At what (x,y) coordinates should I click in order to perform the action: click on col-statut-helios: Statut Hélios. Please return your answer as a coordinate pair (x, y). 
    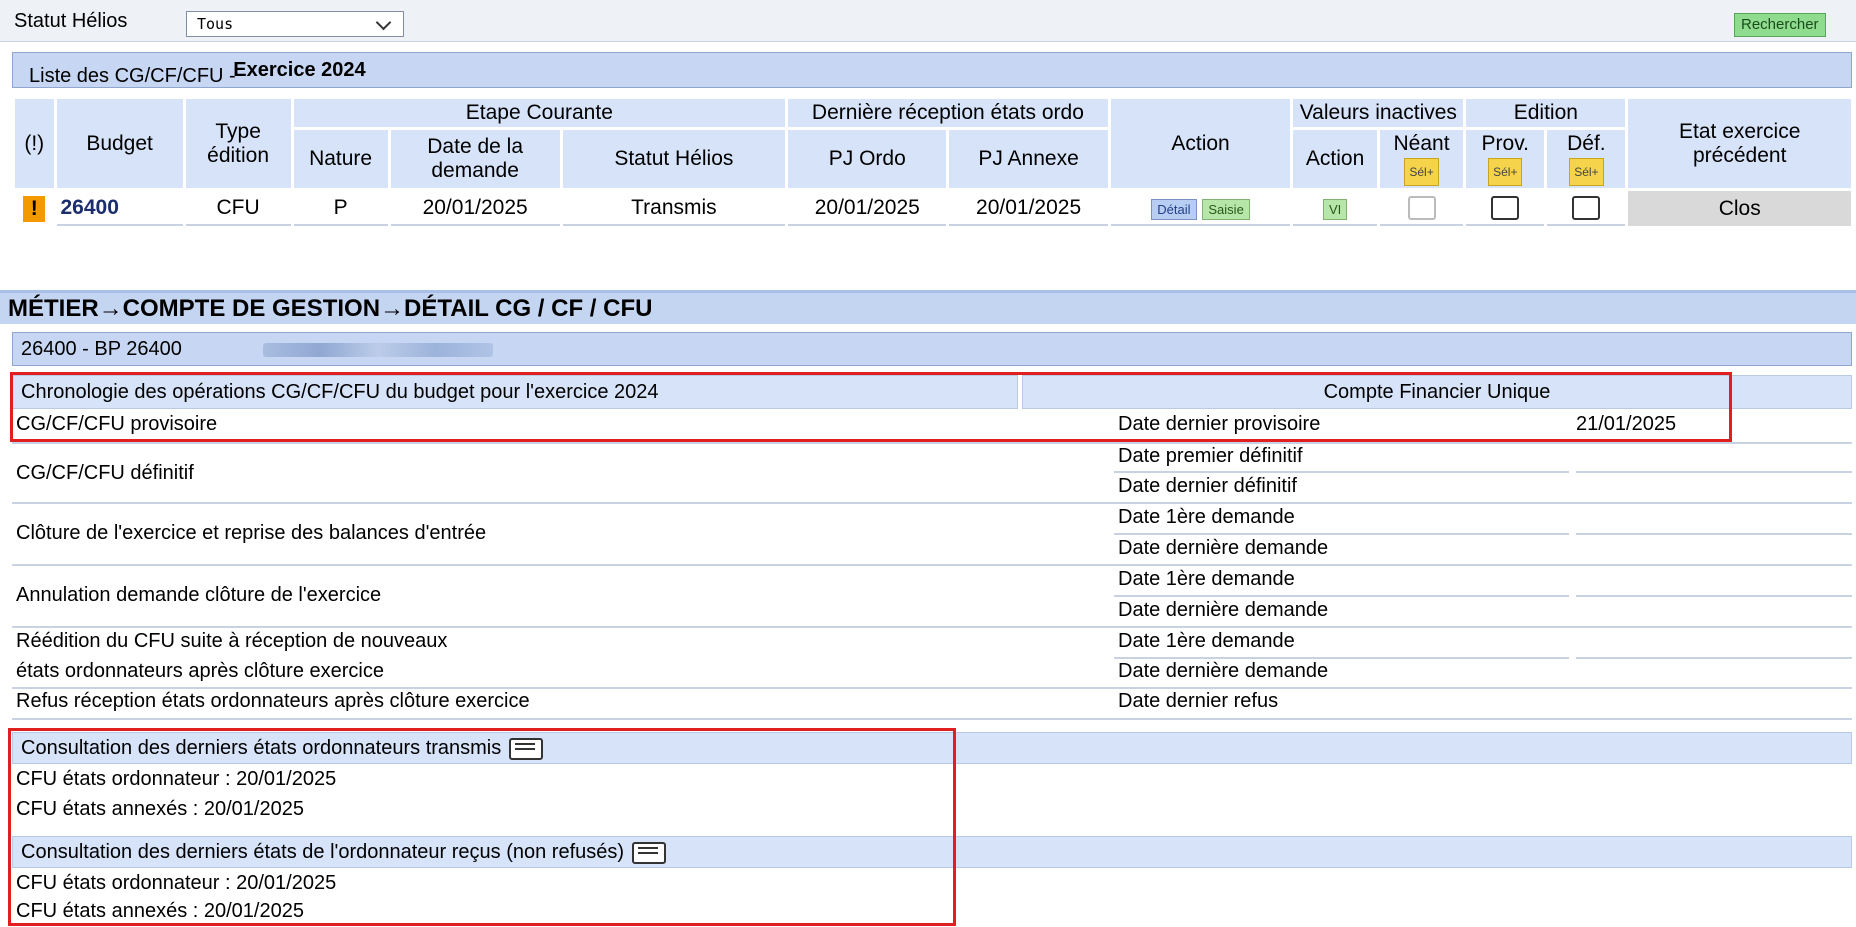
    Looking at the image, I should click on (674, 159).